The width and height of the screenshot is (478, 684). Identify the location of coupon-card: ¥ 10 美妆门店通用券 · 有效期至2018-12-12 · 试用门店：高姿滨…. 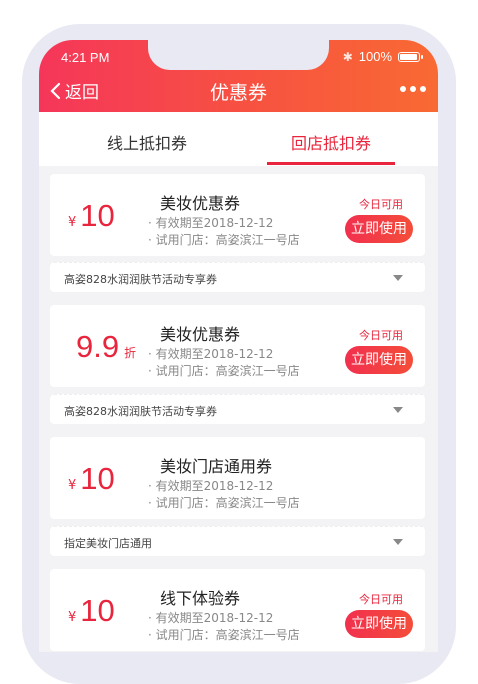
(237, 478).